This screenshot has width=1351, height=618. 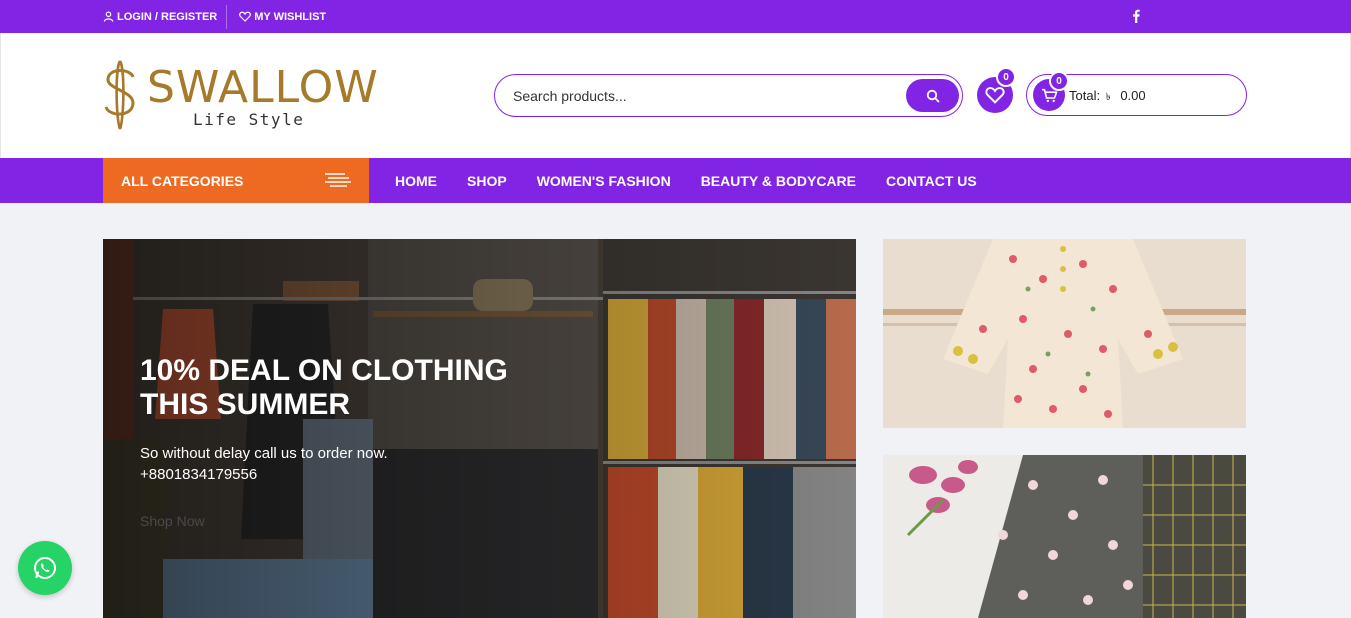 What do you see at coordinates (778, 181) in the screenshot?
I see `nav-item-beauty-bodycare: BEAUTY & BODYCARE` at bounding box center [778, 181].